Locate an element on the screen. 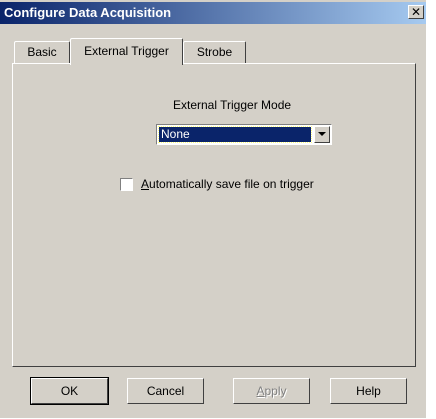 This screenshot has width=436, height=419. autosave-label-text: utomatically save file on trigger is located at coordinates (231, 184).